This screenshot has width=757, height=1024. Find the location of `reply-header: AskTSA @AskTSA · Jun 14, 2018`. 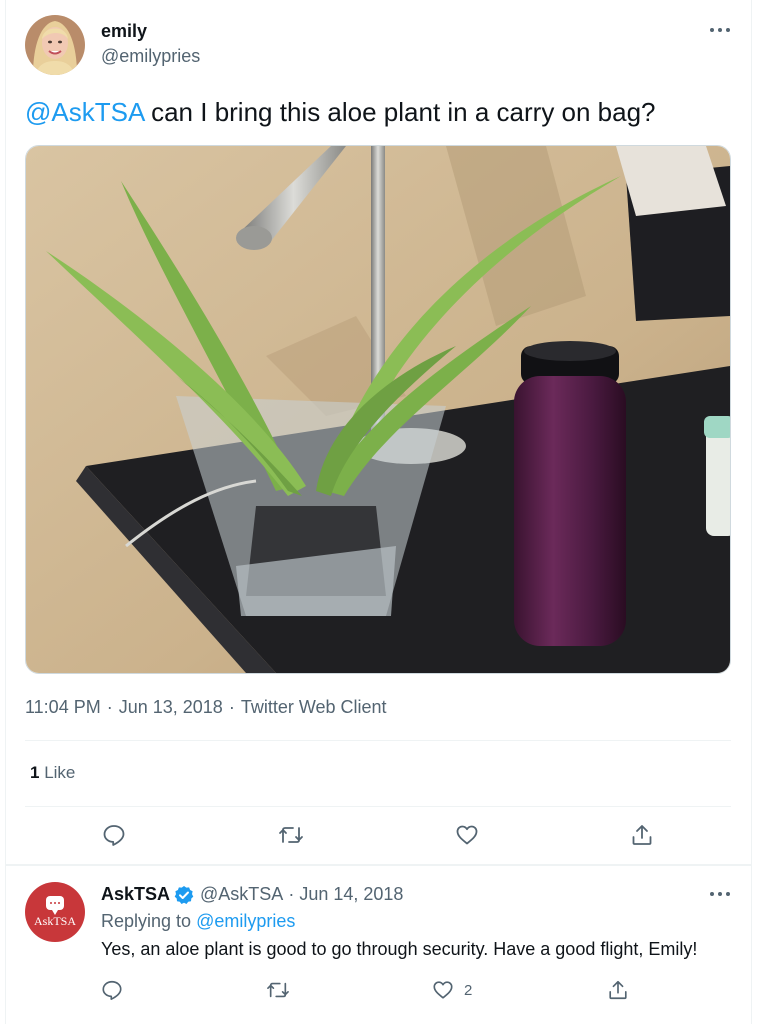

reply-header: AskTSA @AskTSA · Jun 14, 2018 is located at coordinates (252, 894).